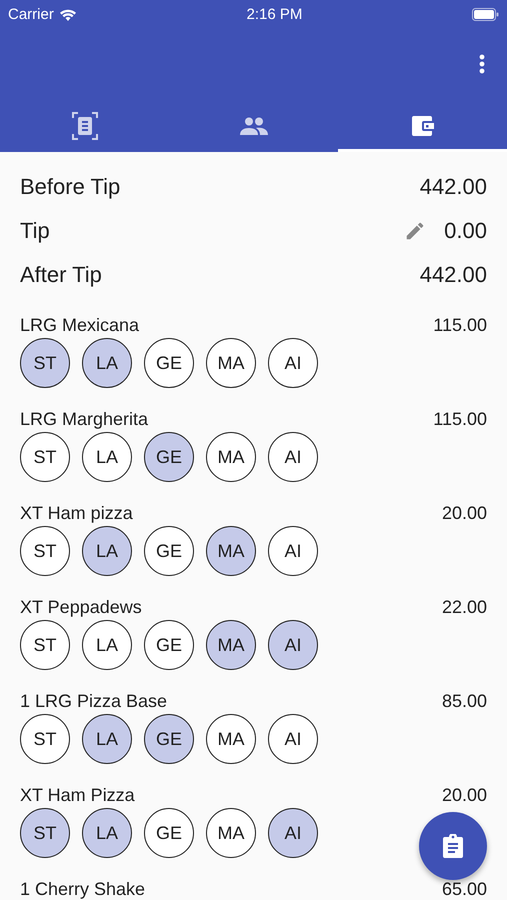  I want to click on edit-icon, so click(415, 231).